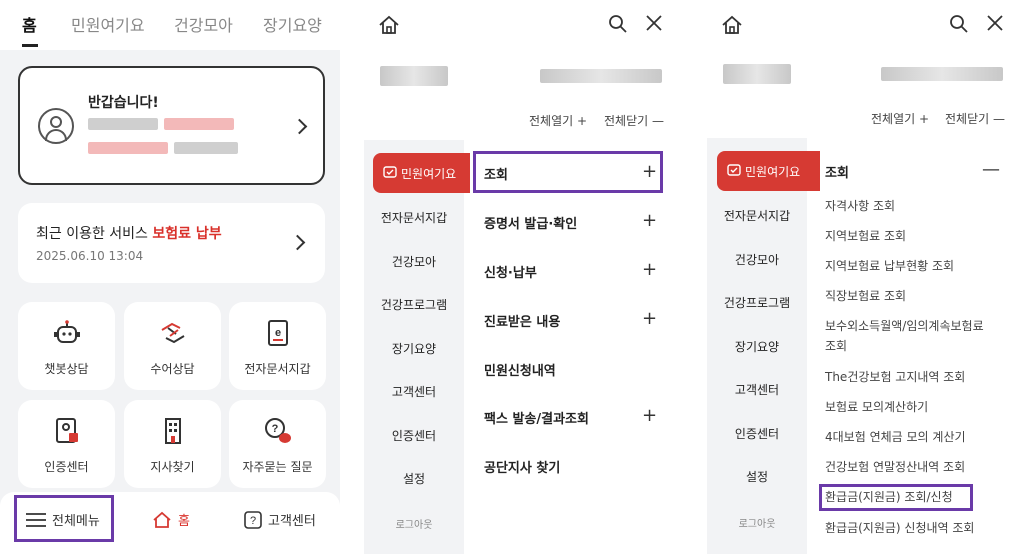 The width and height of the screenshot is (1023, 554). Describe the element at coordinates (128, 148) in the screenshot. I see `blurred-user-detail` at that location.